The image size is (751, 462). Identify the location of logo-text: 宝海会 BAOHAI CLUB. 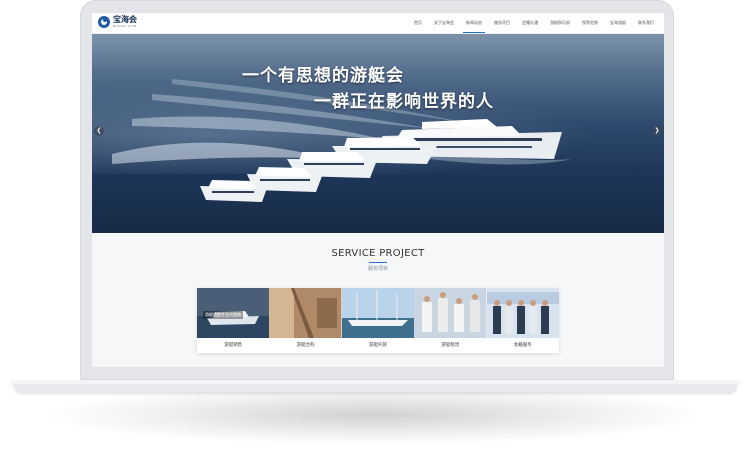
(125, 22).